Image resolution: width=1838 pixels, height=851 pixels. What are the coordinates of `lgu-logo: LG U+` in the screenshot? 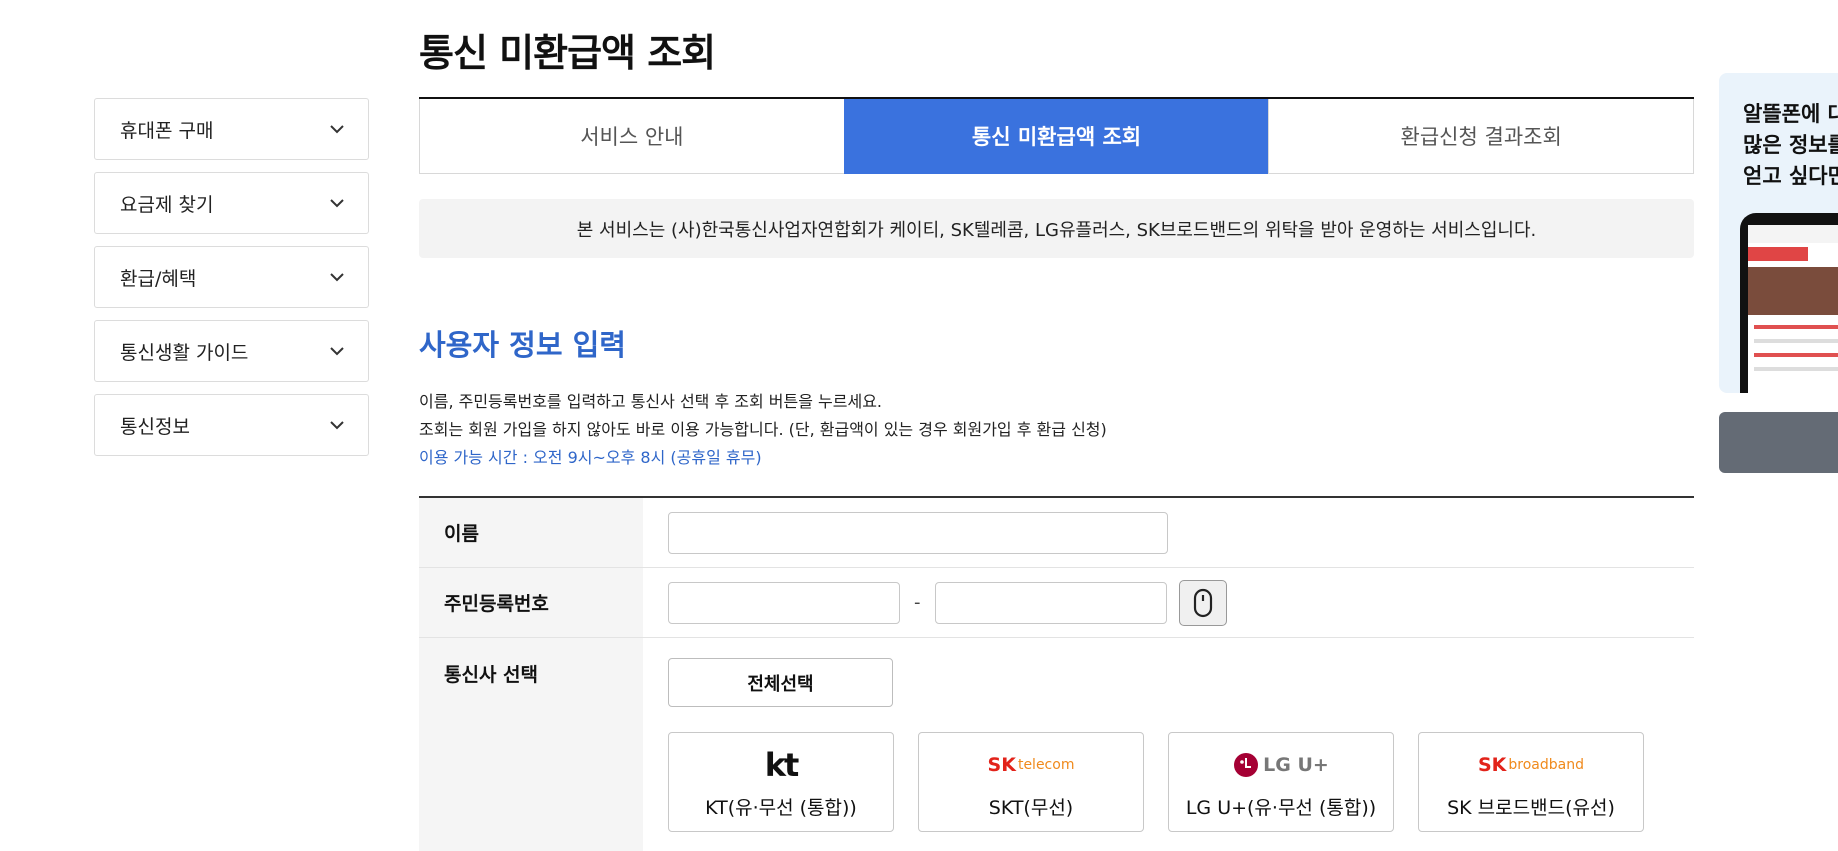 It's located at (1281, 765).